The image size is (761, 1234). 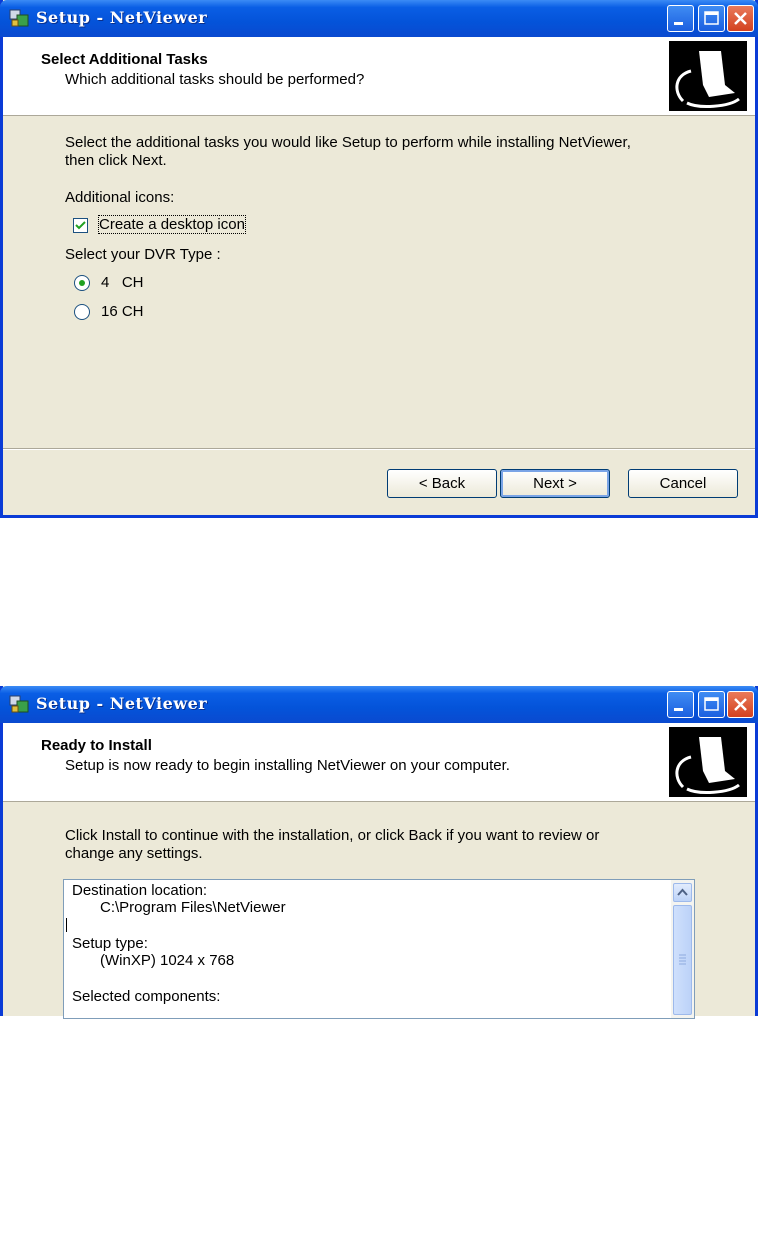 What do you see at coordinates (143, 254) in the screenshot?
I see `dvr-type-label: Select your DVR Type :` at bounding box center [143, 254].